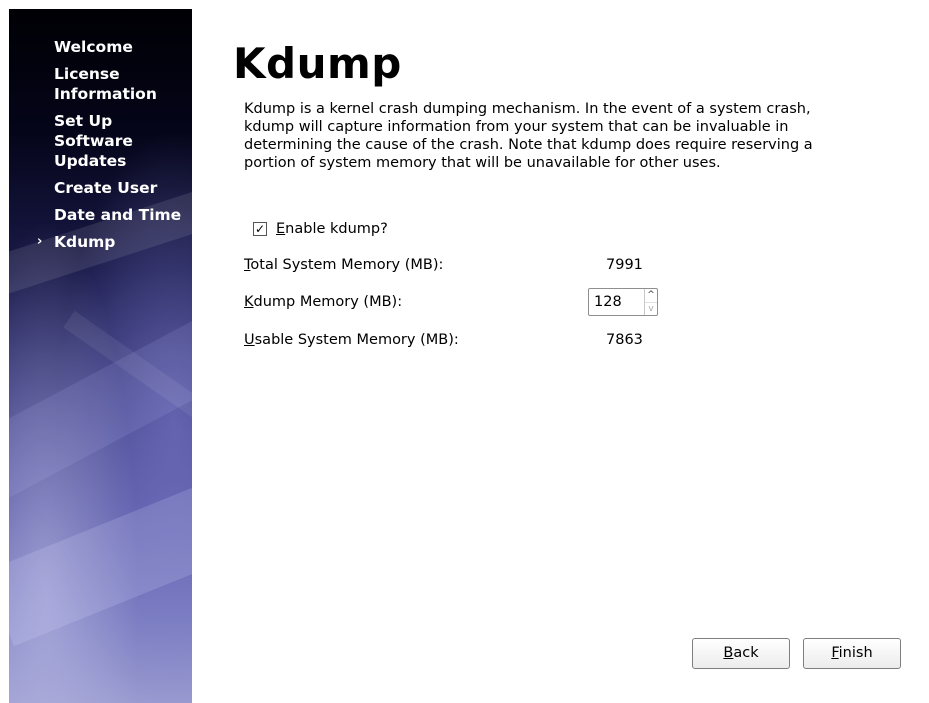 This screenshot has width=929, height=703. What do you see at coordinates (323, 302) in the screenshot?
I see `kdump-memory-label: Kdump Memory (MB):` at bounding box center [323, 302].